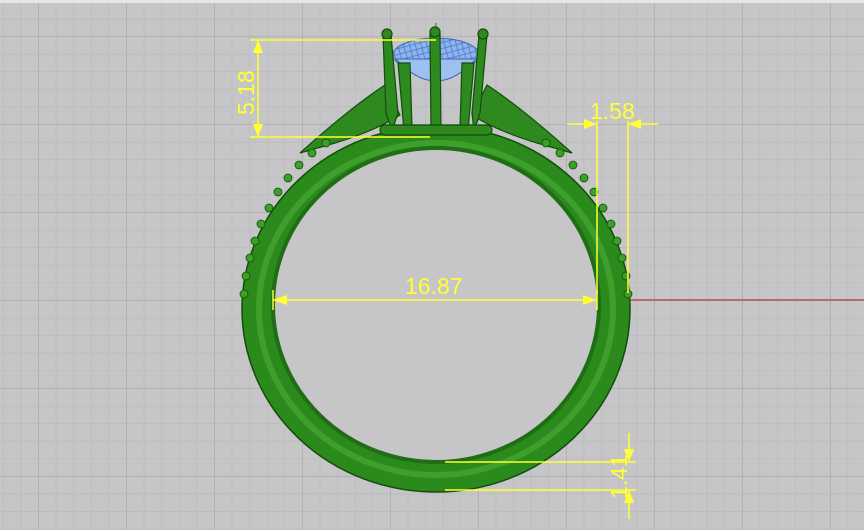 The width and height of the screenshot is (864, 530). Describe the element at coordinates (246, 92) in the screenshot. I see `dim-label-head-height: 5.18` at that location.